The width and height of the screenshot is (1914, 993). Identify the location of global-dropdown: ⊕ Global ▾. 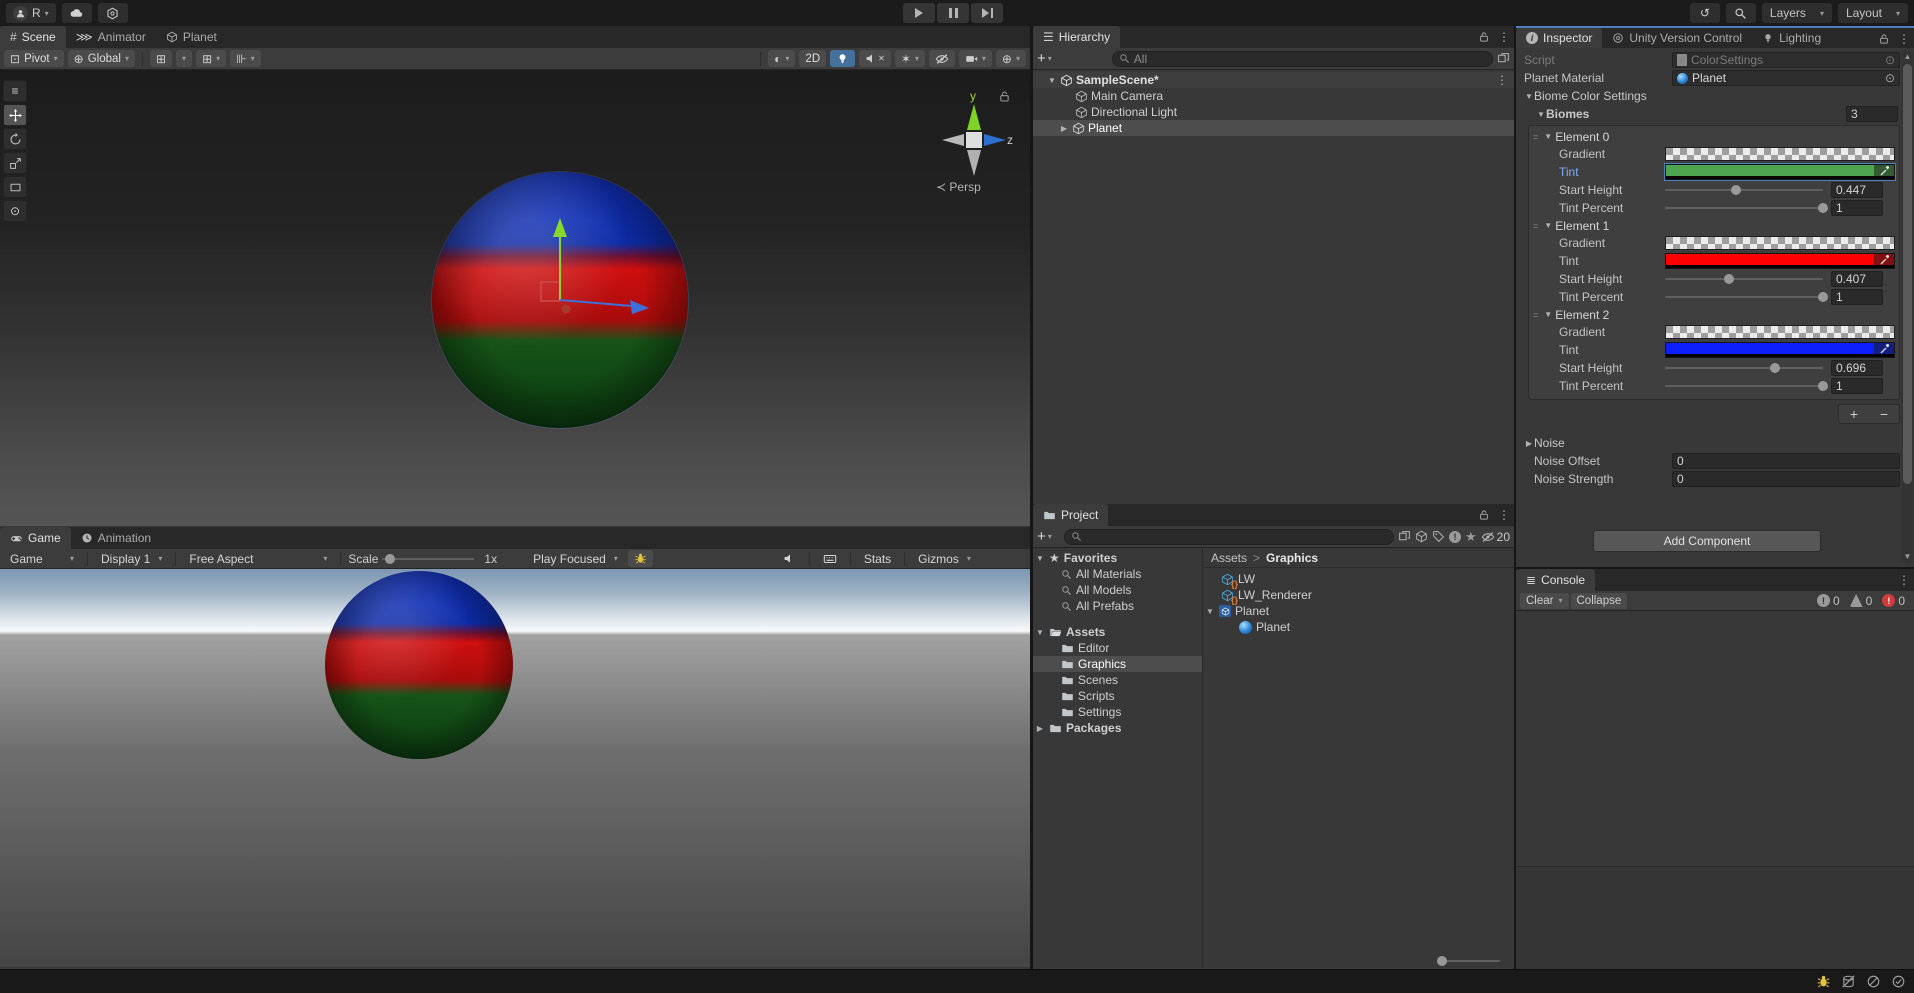
(101, 58).